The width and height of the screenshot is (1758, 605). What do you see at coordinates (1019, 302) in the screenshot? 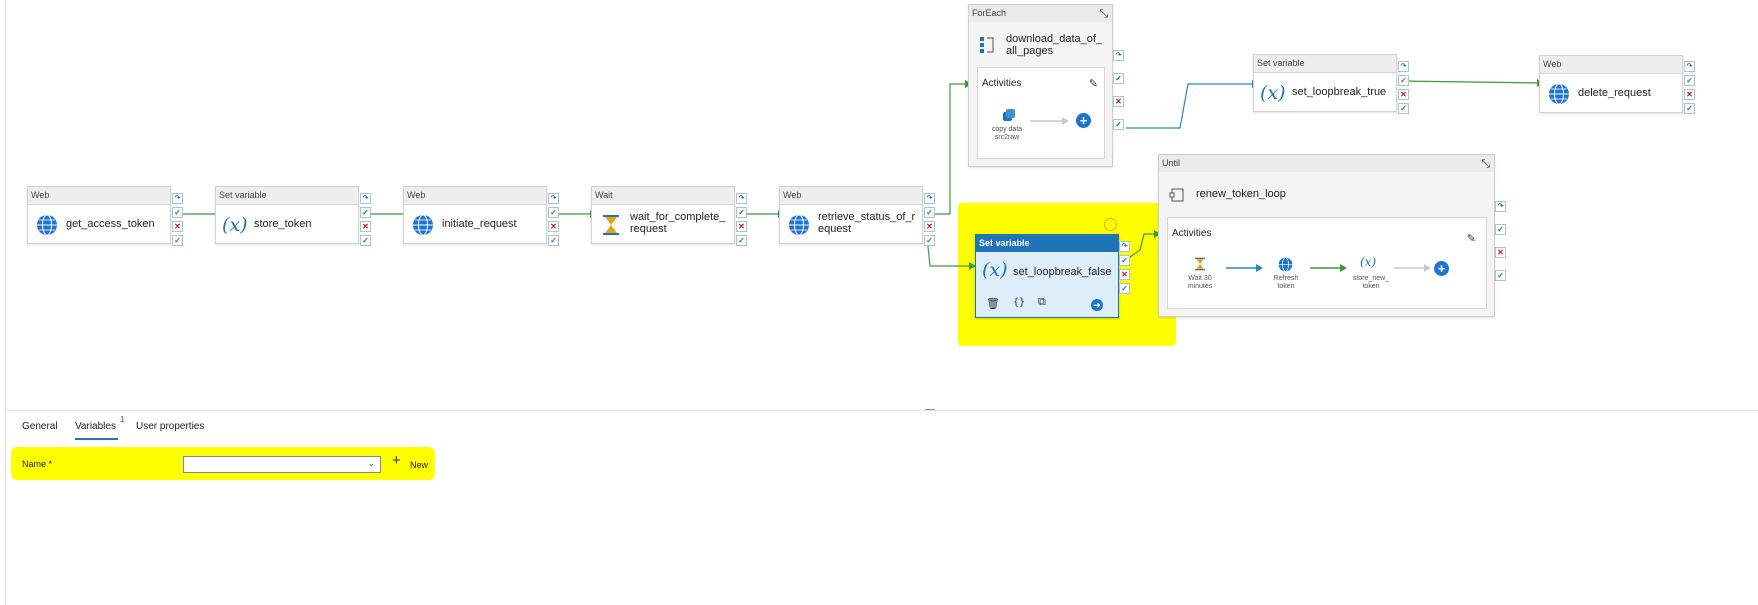
I see `code-icon: {}` at bounding box center [1019, 302].